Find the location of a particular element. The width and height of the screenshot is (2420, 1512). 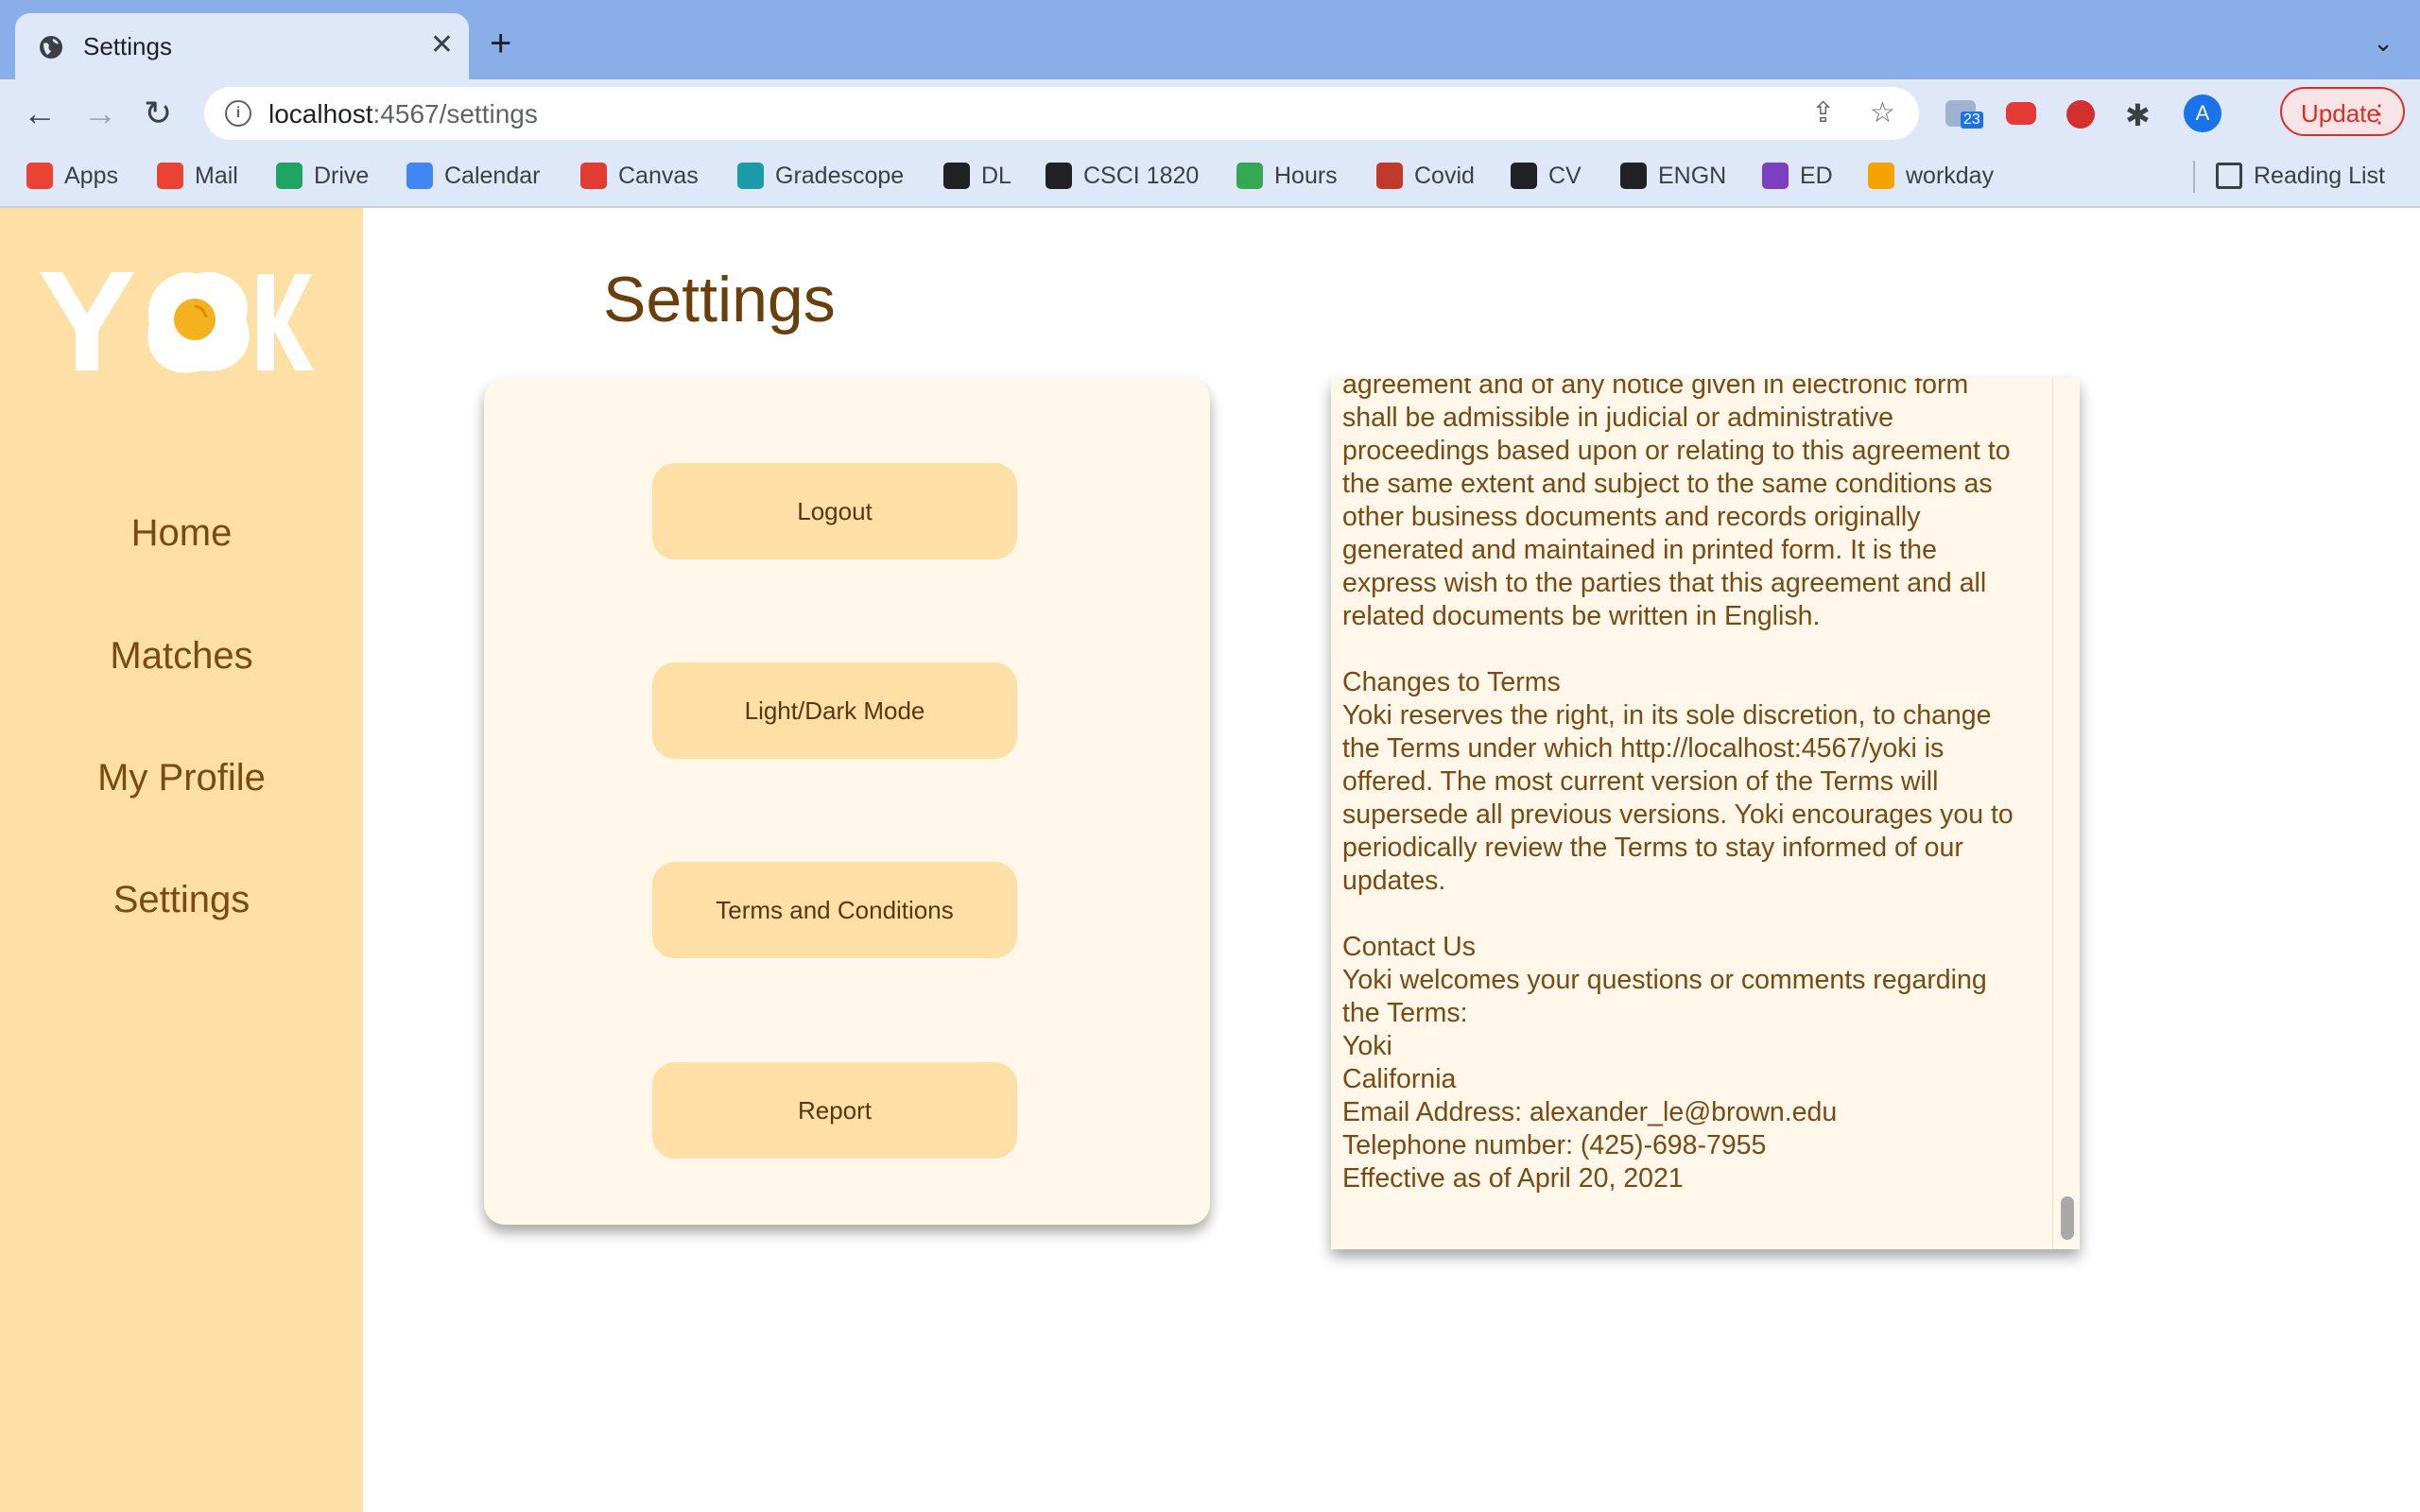

report-button: Report is located at coordinates (834, 1110).